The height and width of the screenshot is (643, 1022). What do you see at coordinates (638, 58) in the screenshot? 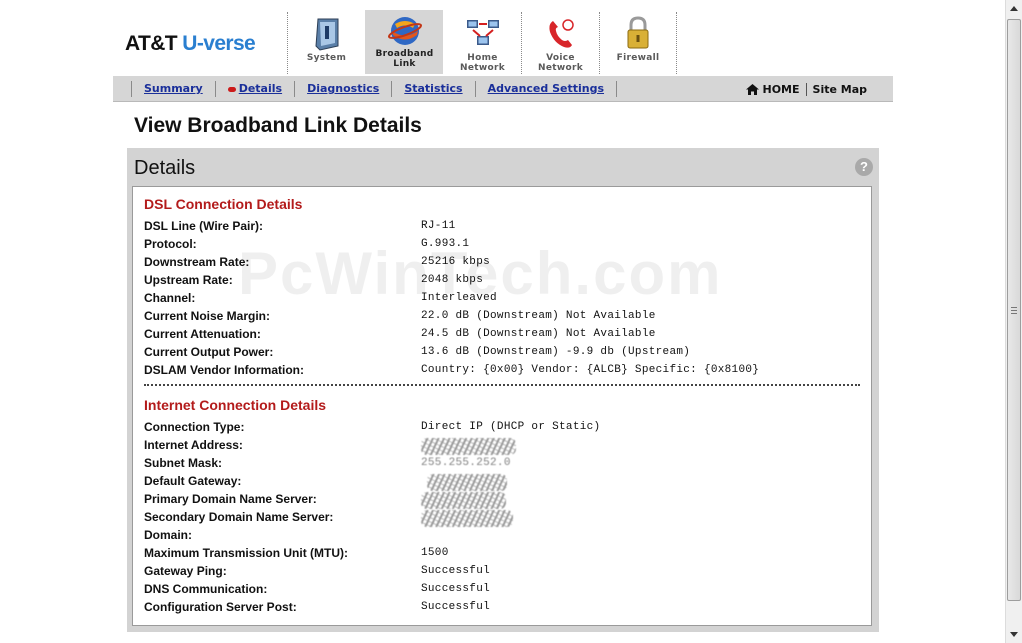
I see `nav-label: Firewall` at bounding box center [638, 58].